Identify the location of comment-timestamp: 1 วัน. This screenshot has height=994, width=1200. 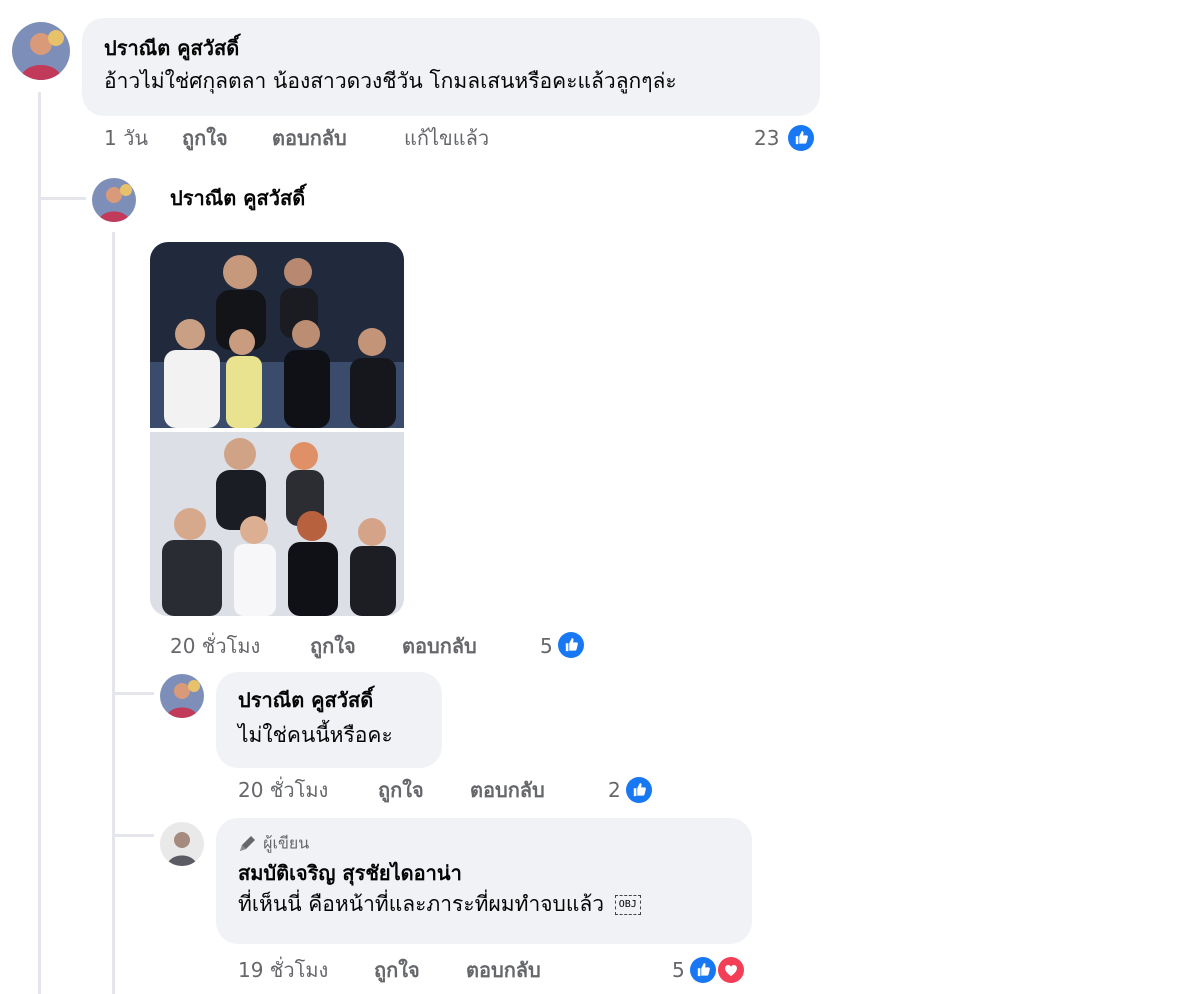
(126, 138).